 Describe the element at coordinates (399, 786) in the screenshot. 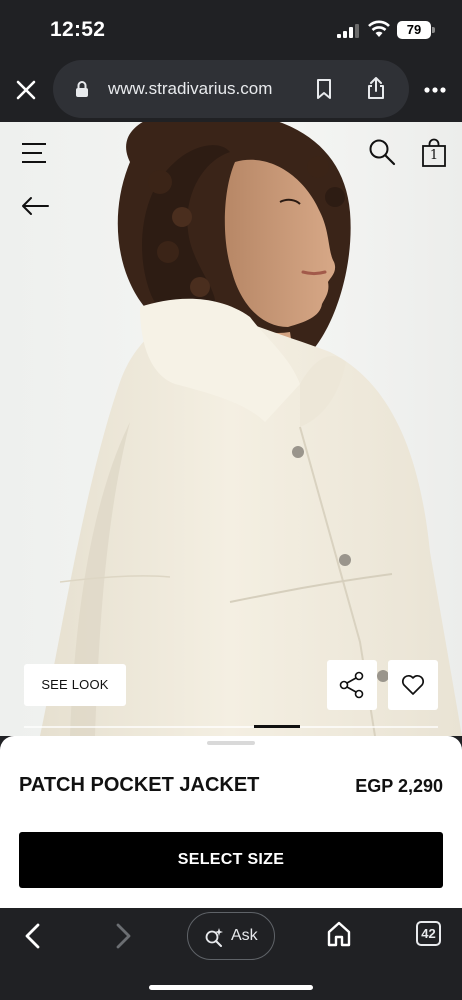

I see `product-price: EGP 2,290` at that location.